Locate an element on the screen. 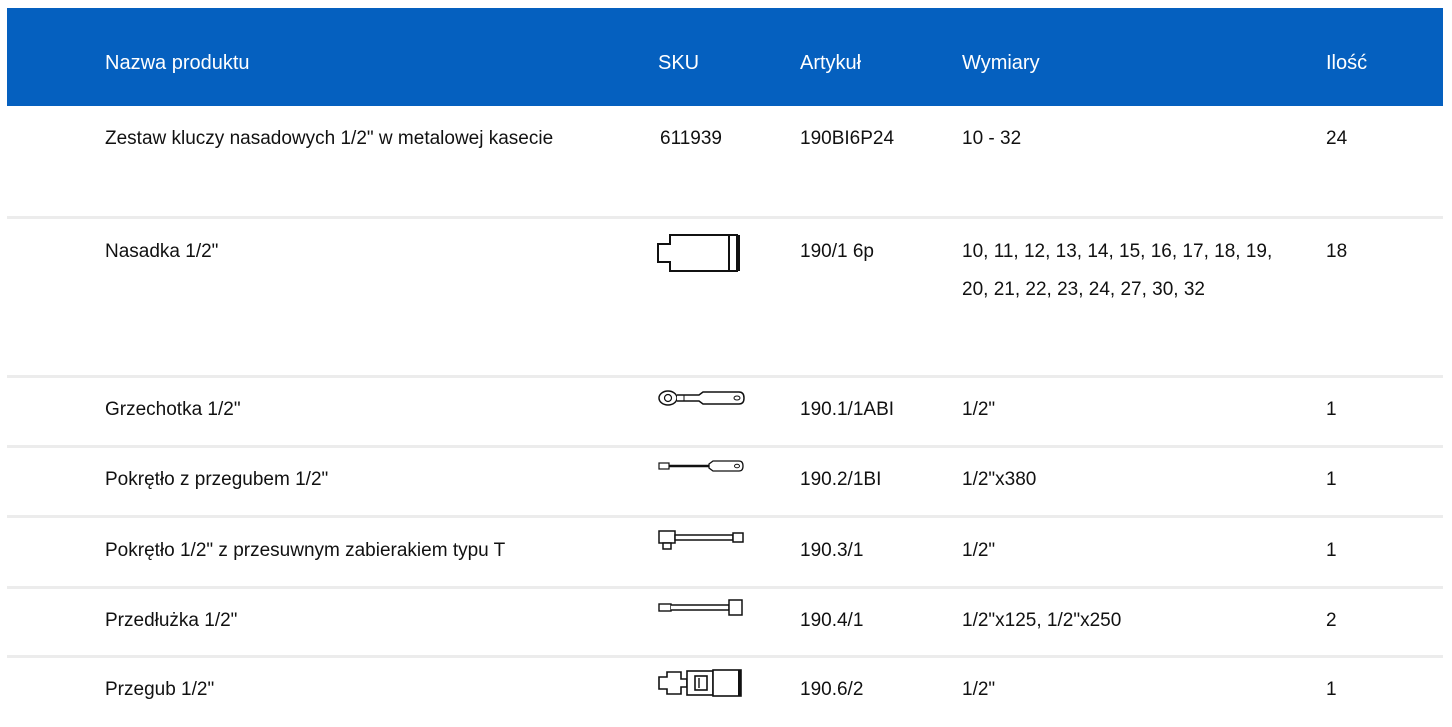  row-name: Grzechotka 1/2" is located at coordinates (173, 409).